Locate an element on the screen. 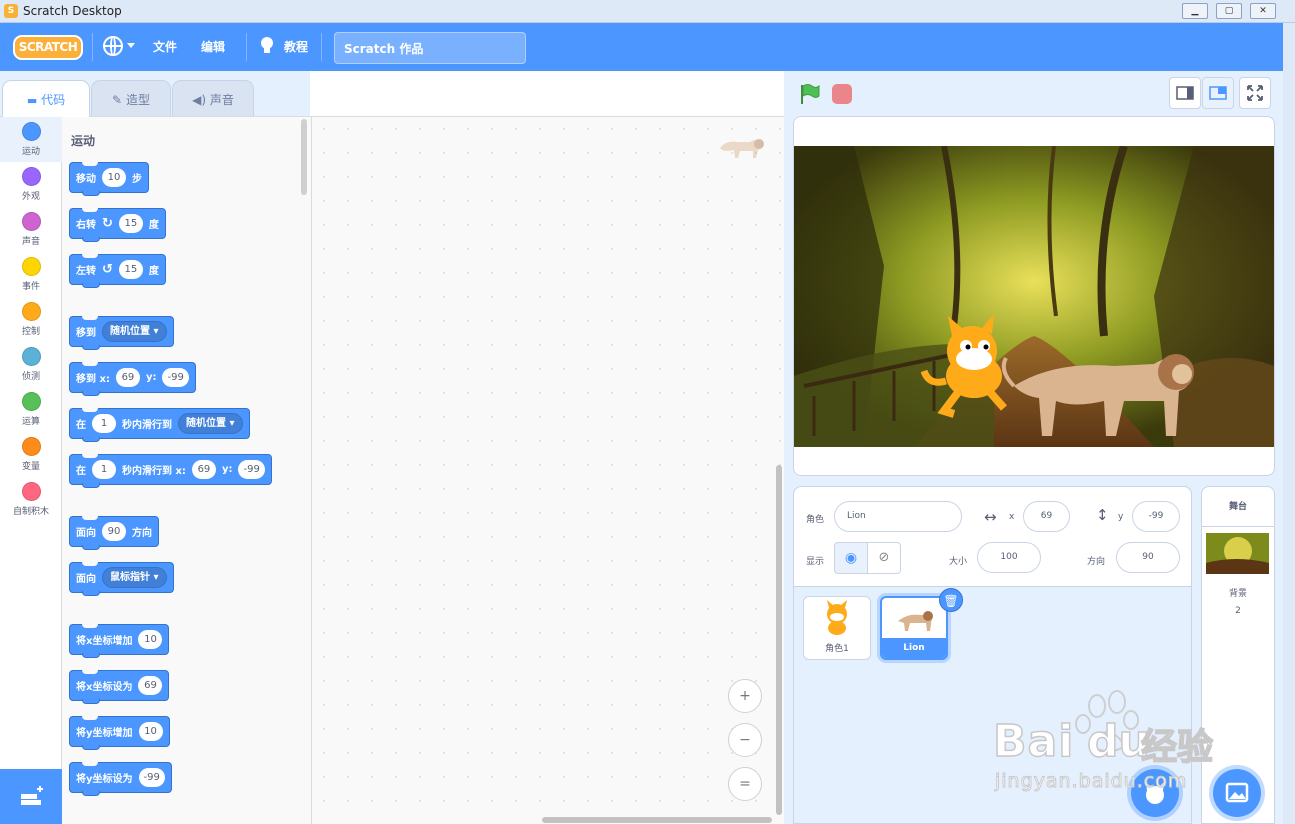 The width and height of the screenshot is (1295, 824). extension-icon is located at coordinates (32, 795).